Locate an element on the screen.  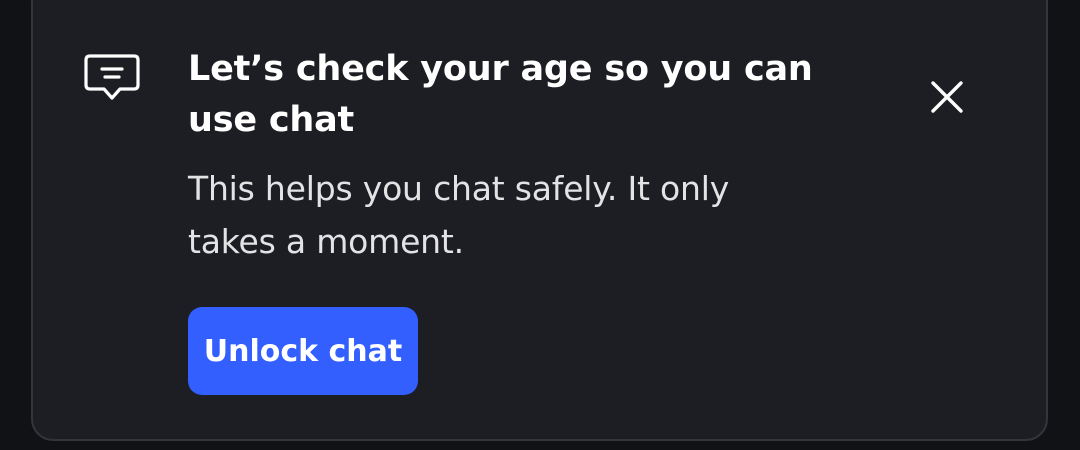
unlock-chat-button: Unlock chat is located at coordinates (303, 351).